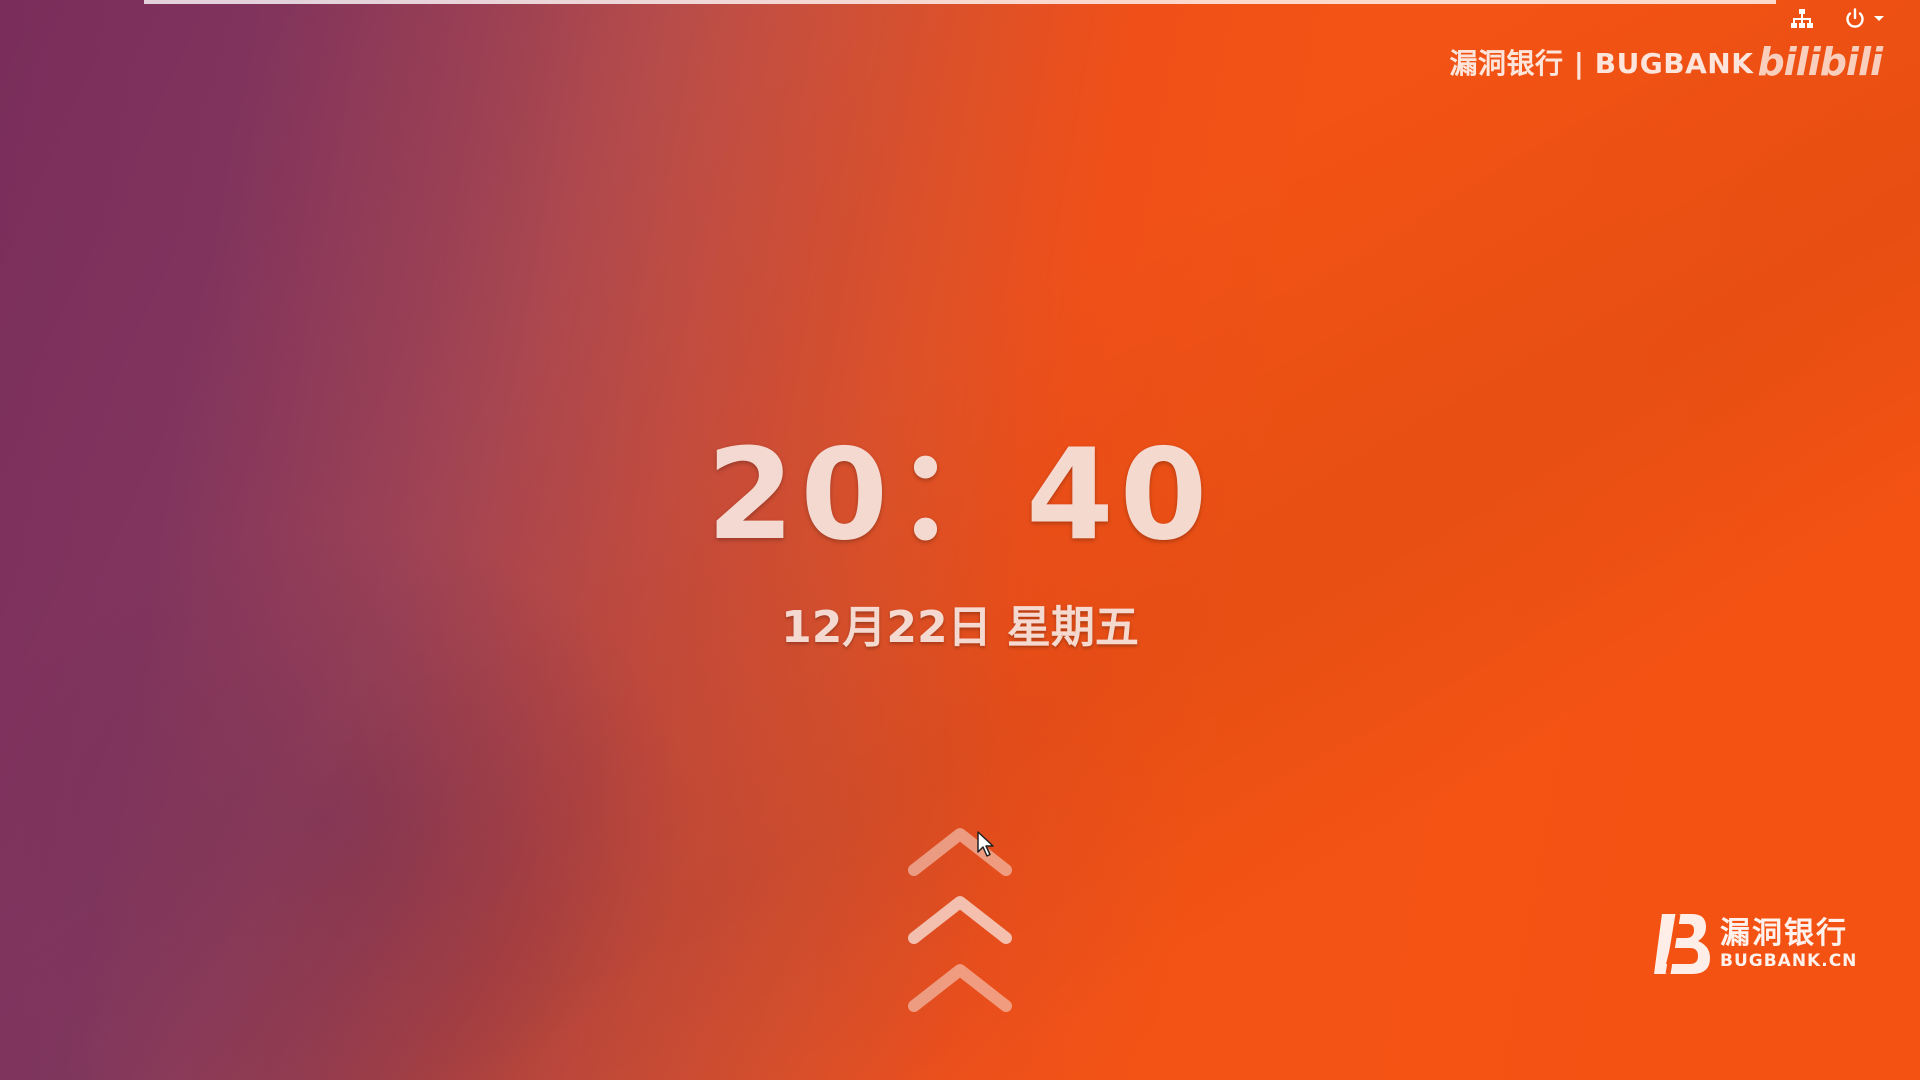 The width and height of the screenshot is (1920, 1080). Describe the element at coordinates (1784, 933) in the screenshot. I see `brand-name-cn: 漏洞银行` at that location.